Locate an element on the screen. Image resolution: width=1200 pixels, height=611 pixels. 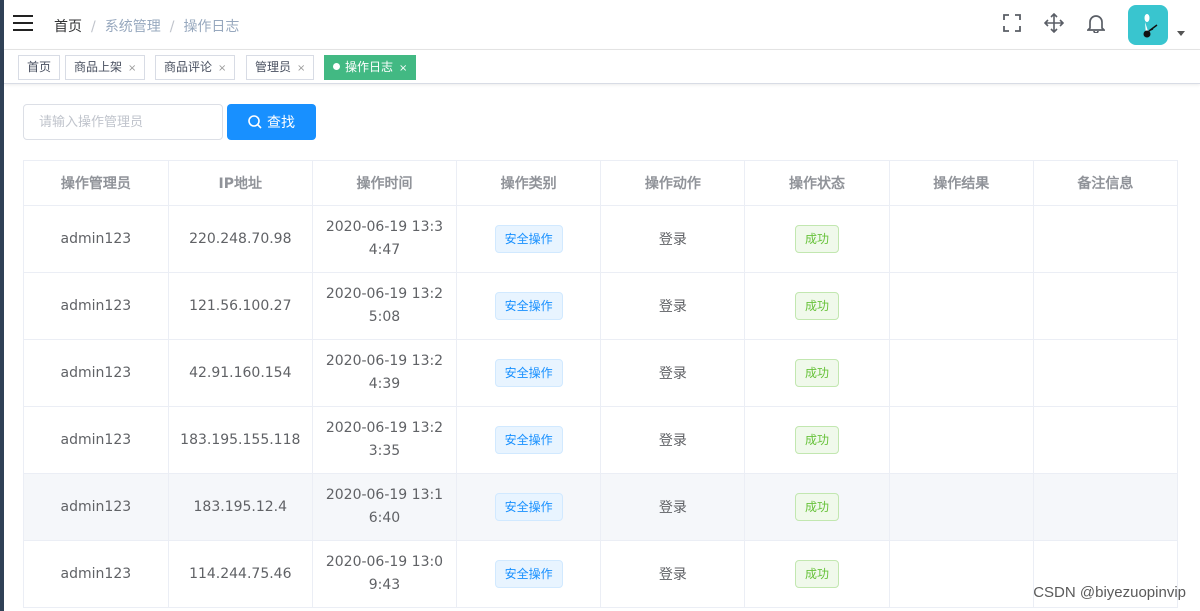
search-button: 查找 is located at coordinates (271, 122).